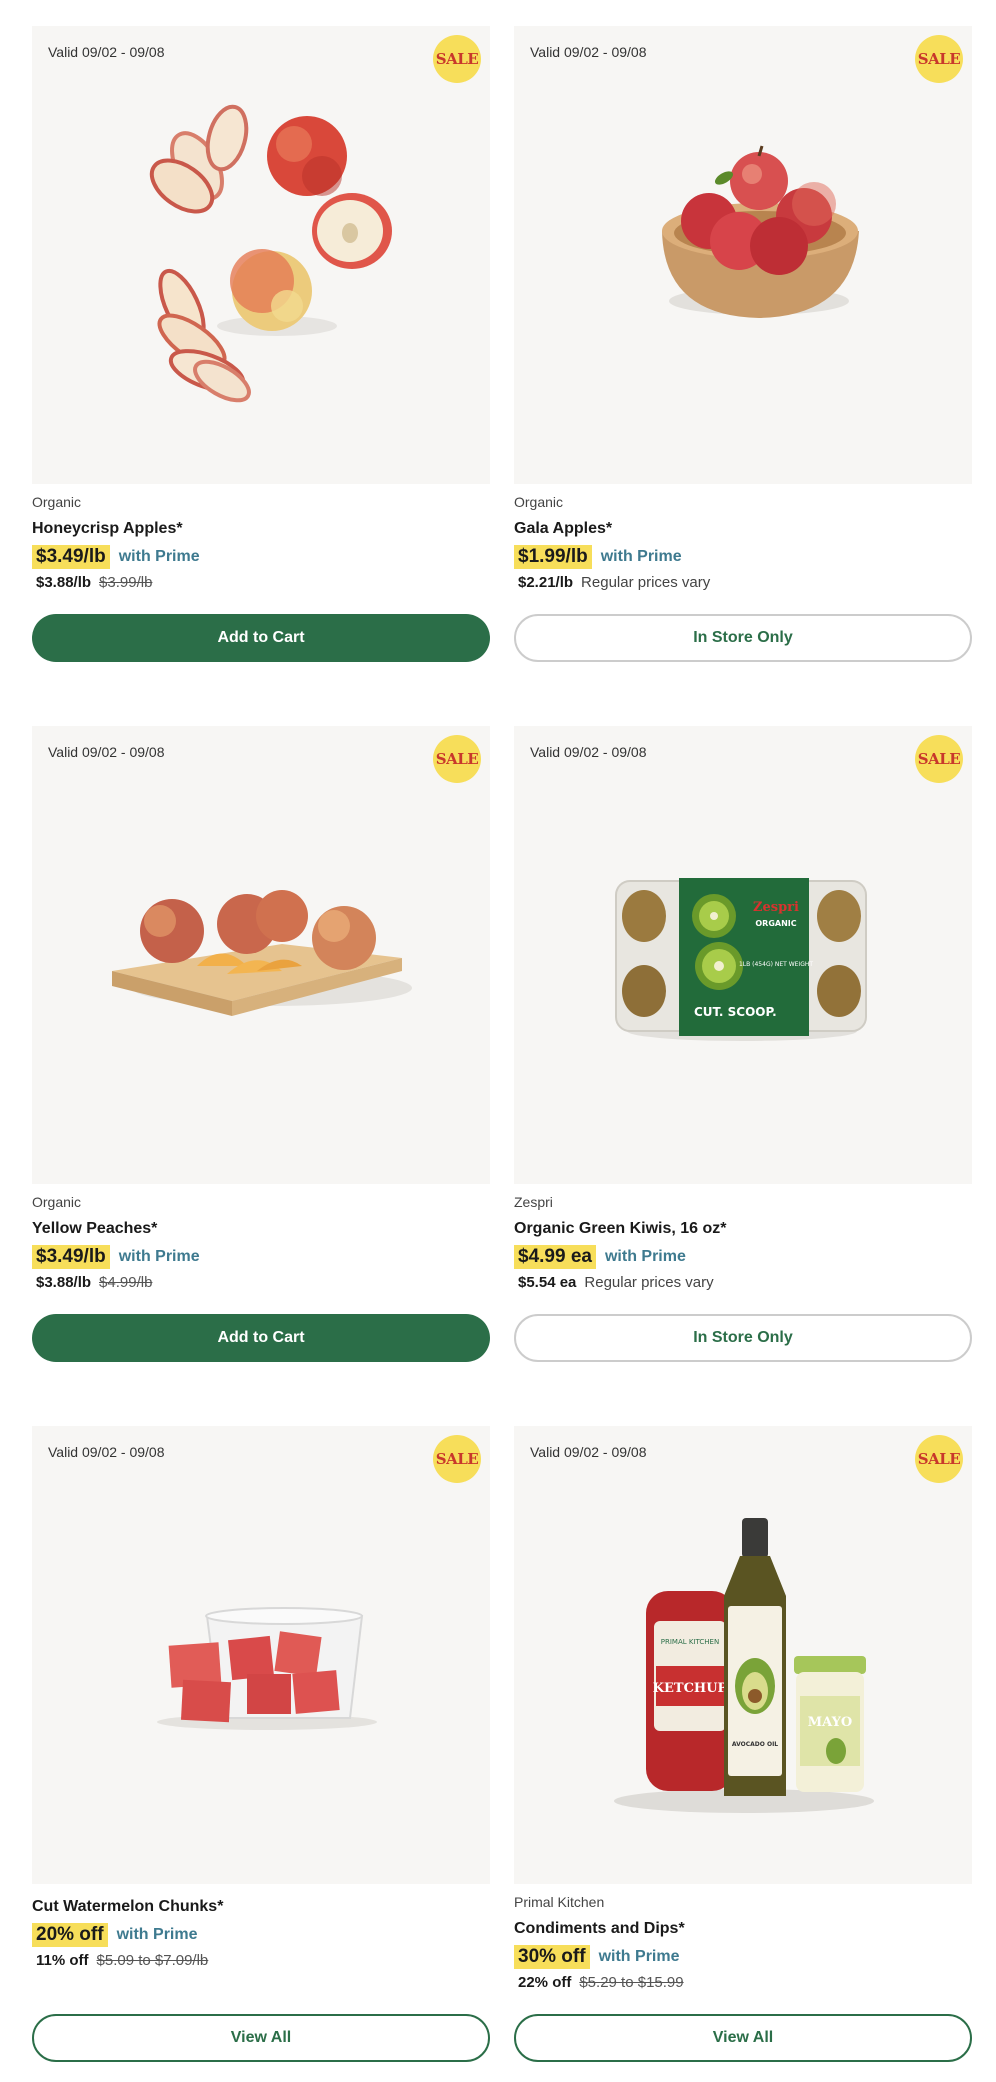  What do you see at coordinates (547, 1282) in the screenshot?
I see `regular-price: $5.54 ea` at bounding box center [547, 1282].